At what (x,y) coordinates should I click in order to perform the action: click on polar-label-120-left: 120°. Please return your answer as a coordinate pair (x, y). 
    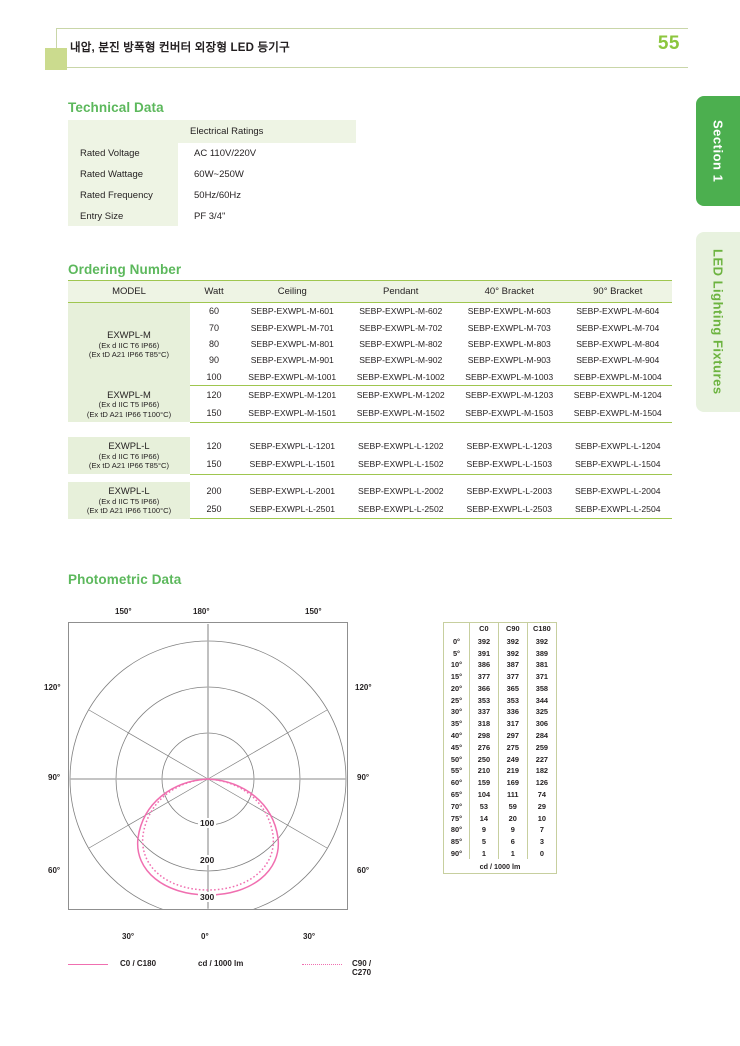
    Looking at the image, I should click on (52, 687).